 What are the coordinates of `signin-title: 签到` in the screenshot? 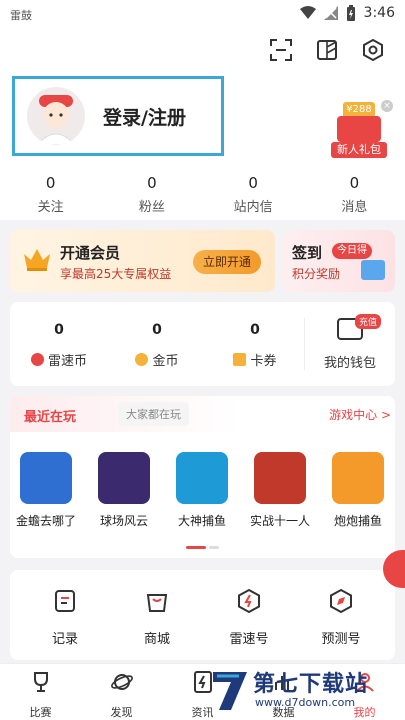 It's located at (307, 253).